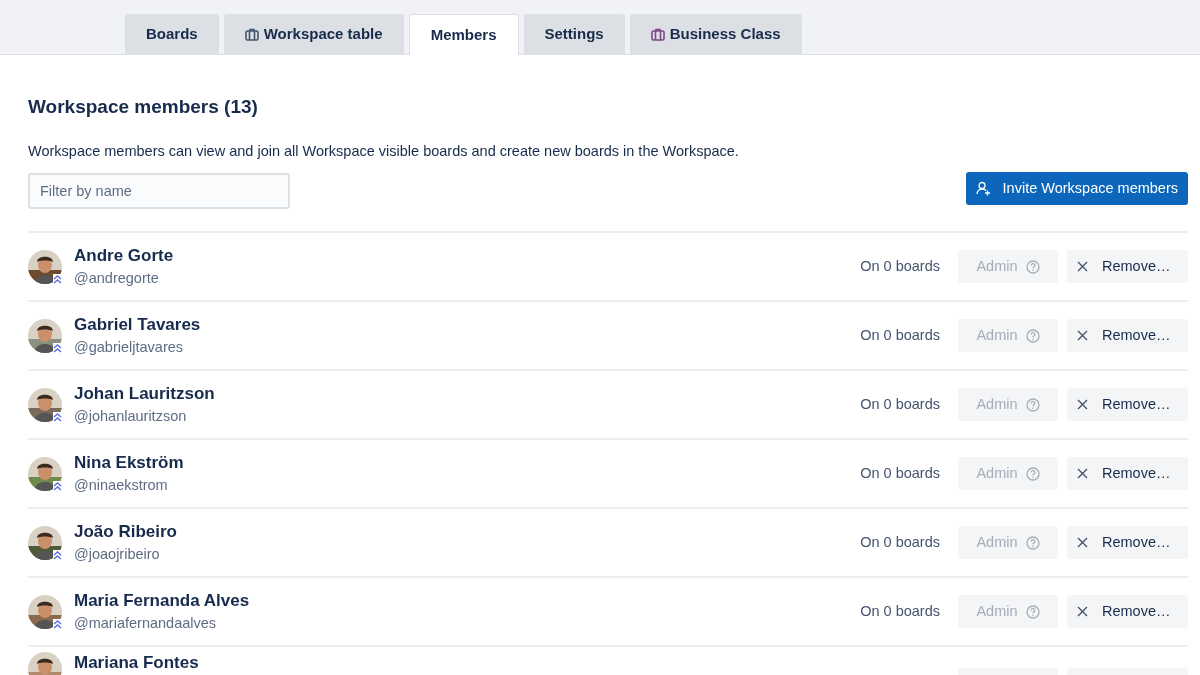  Describe the element at coordinates (162, 600) in the screenshot. I see `member-name: Maria Fernanda Alves` at that location.